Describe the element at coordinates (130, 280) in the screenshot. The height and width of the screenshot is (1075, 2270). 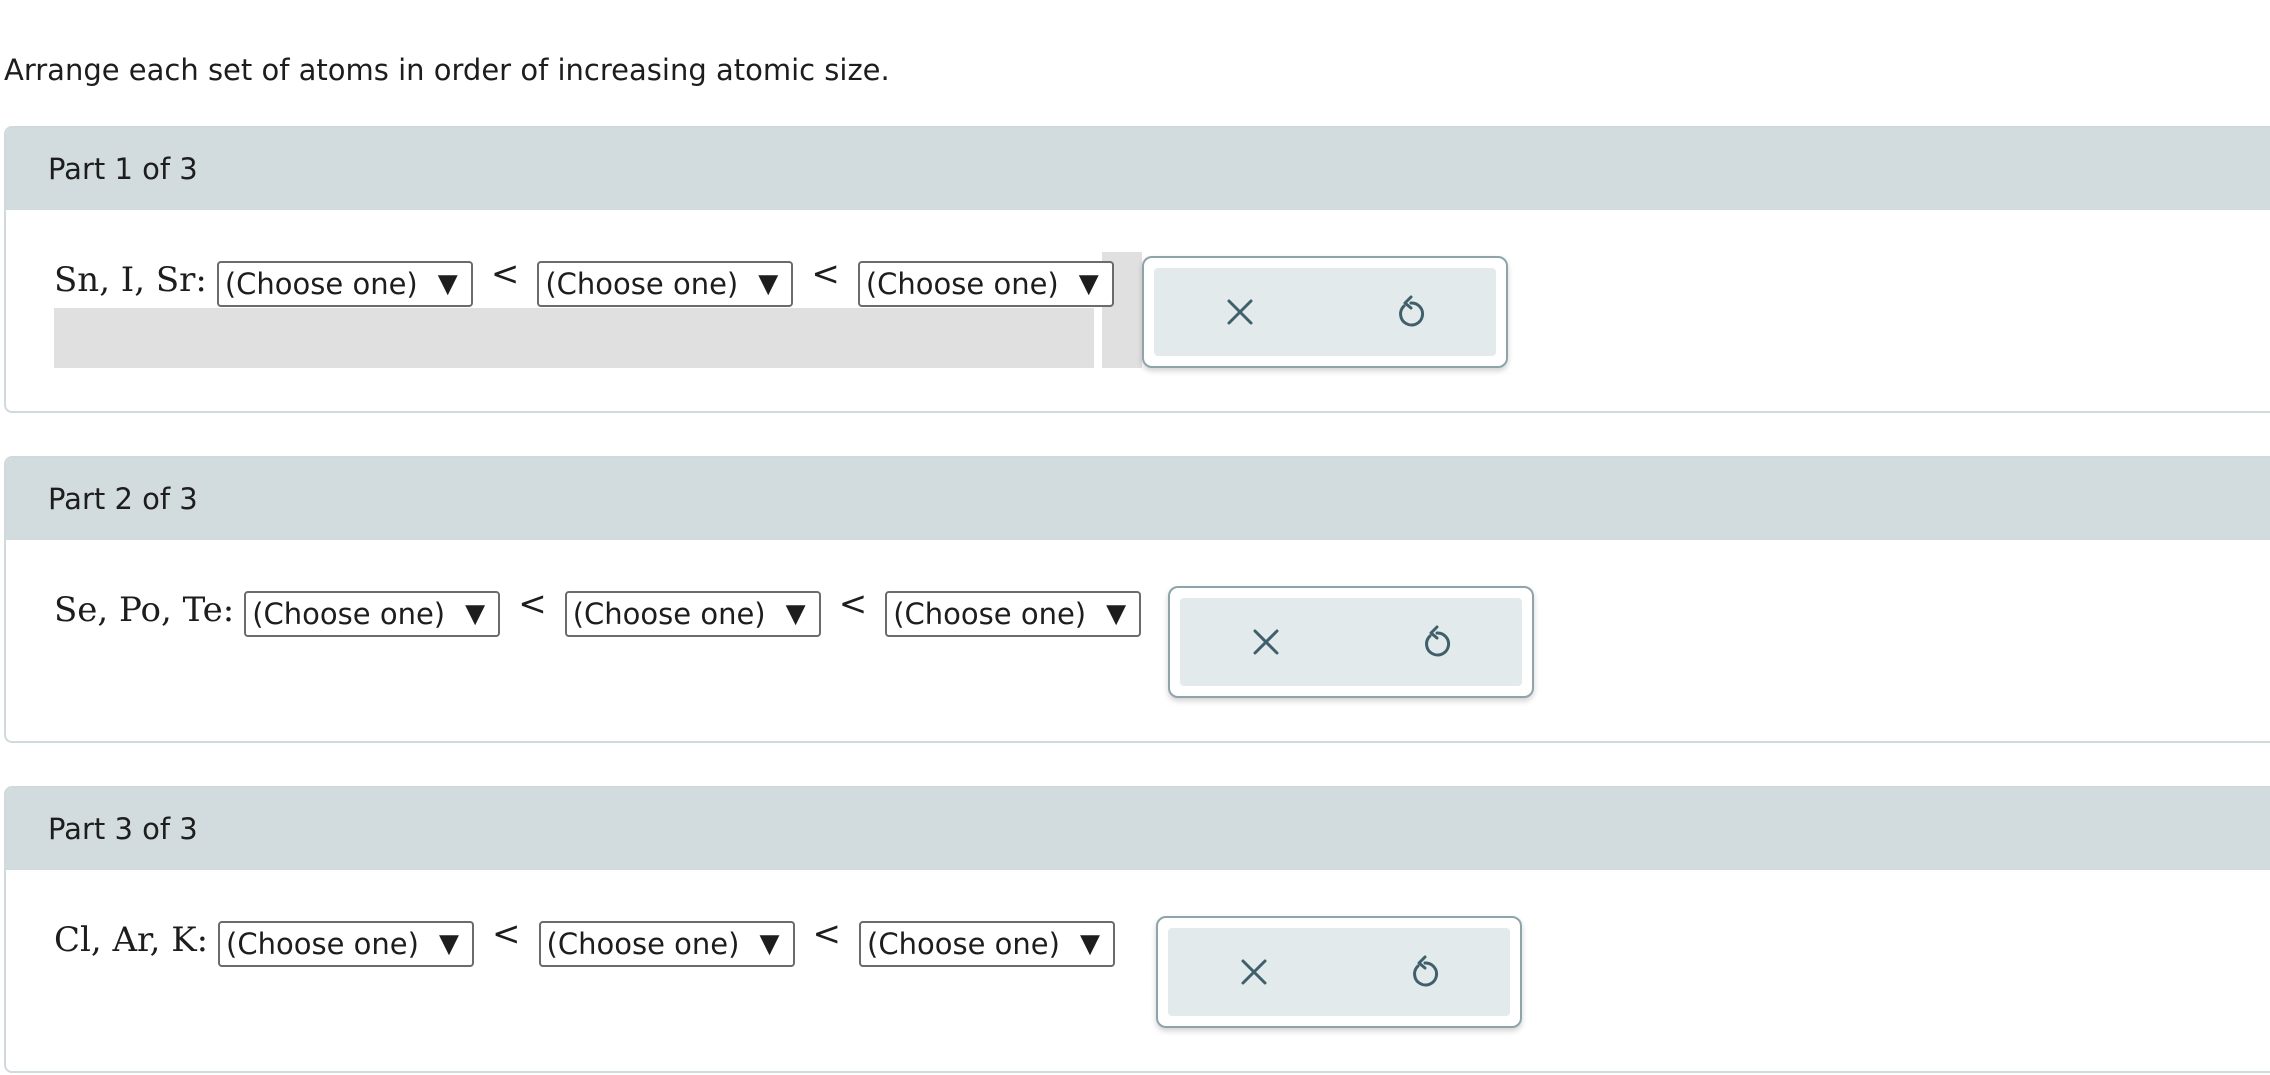
I see `atoms-label: Sn, I, Sr:` at that location.